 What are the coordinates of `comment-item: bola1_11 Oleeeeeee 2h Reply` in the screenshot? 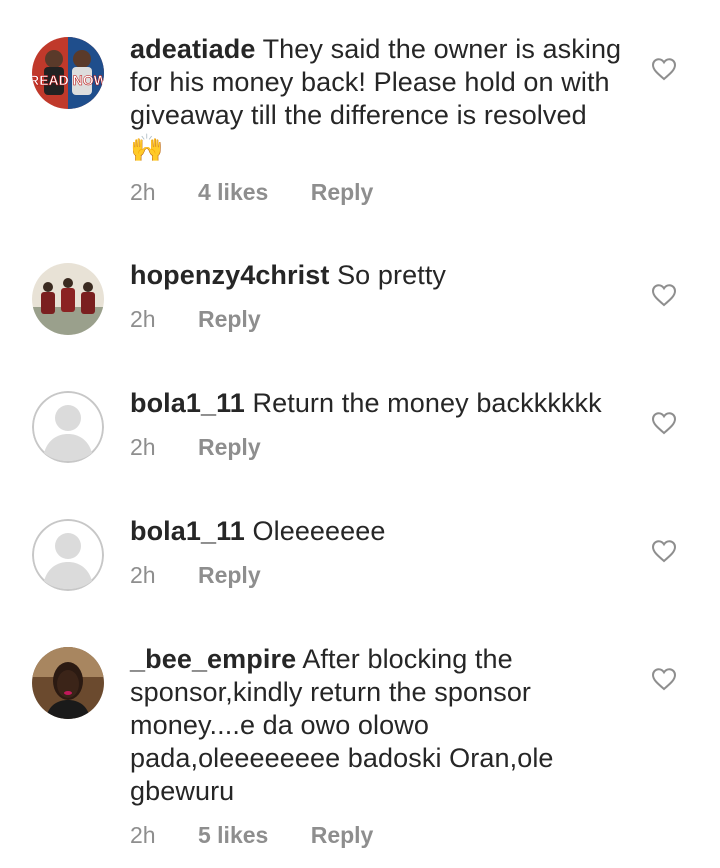 It's located at (360, 550).